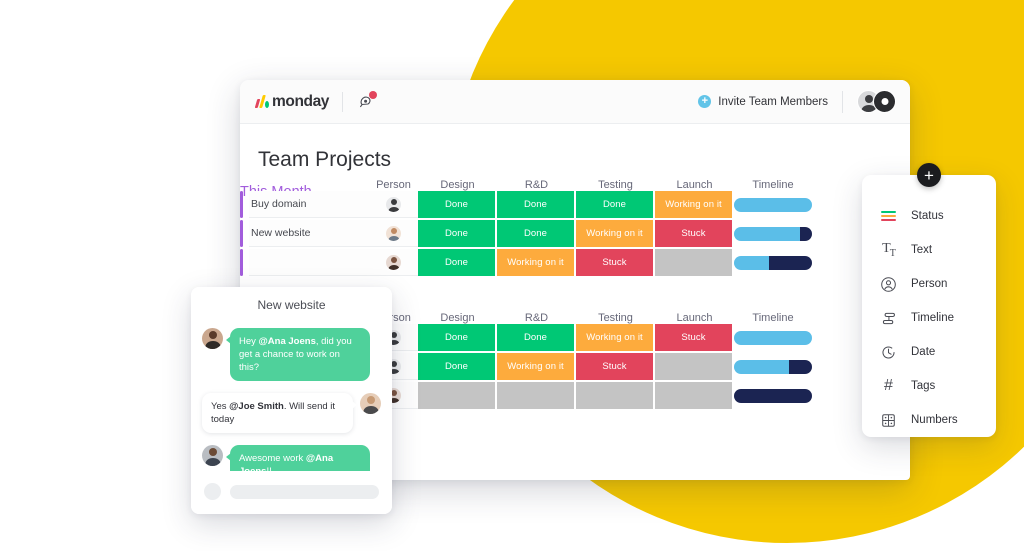  I want to click on table-row: New website Done Done Working on it Stuck, so click(560, 233).